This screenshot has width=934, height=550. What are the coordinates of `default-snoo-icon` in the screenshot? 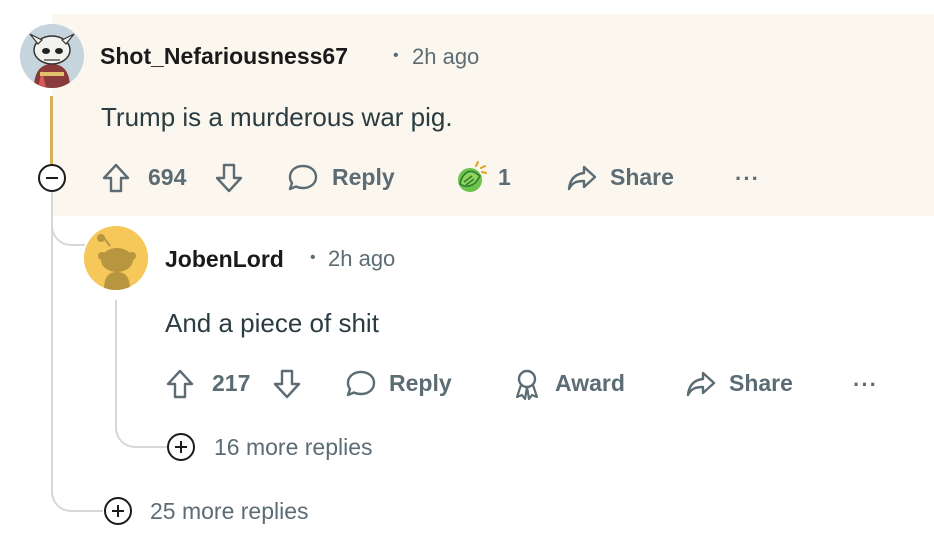 It's located at (116, 258).